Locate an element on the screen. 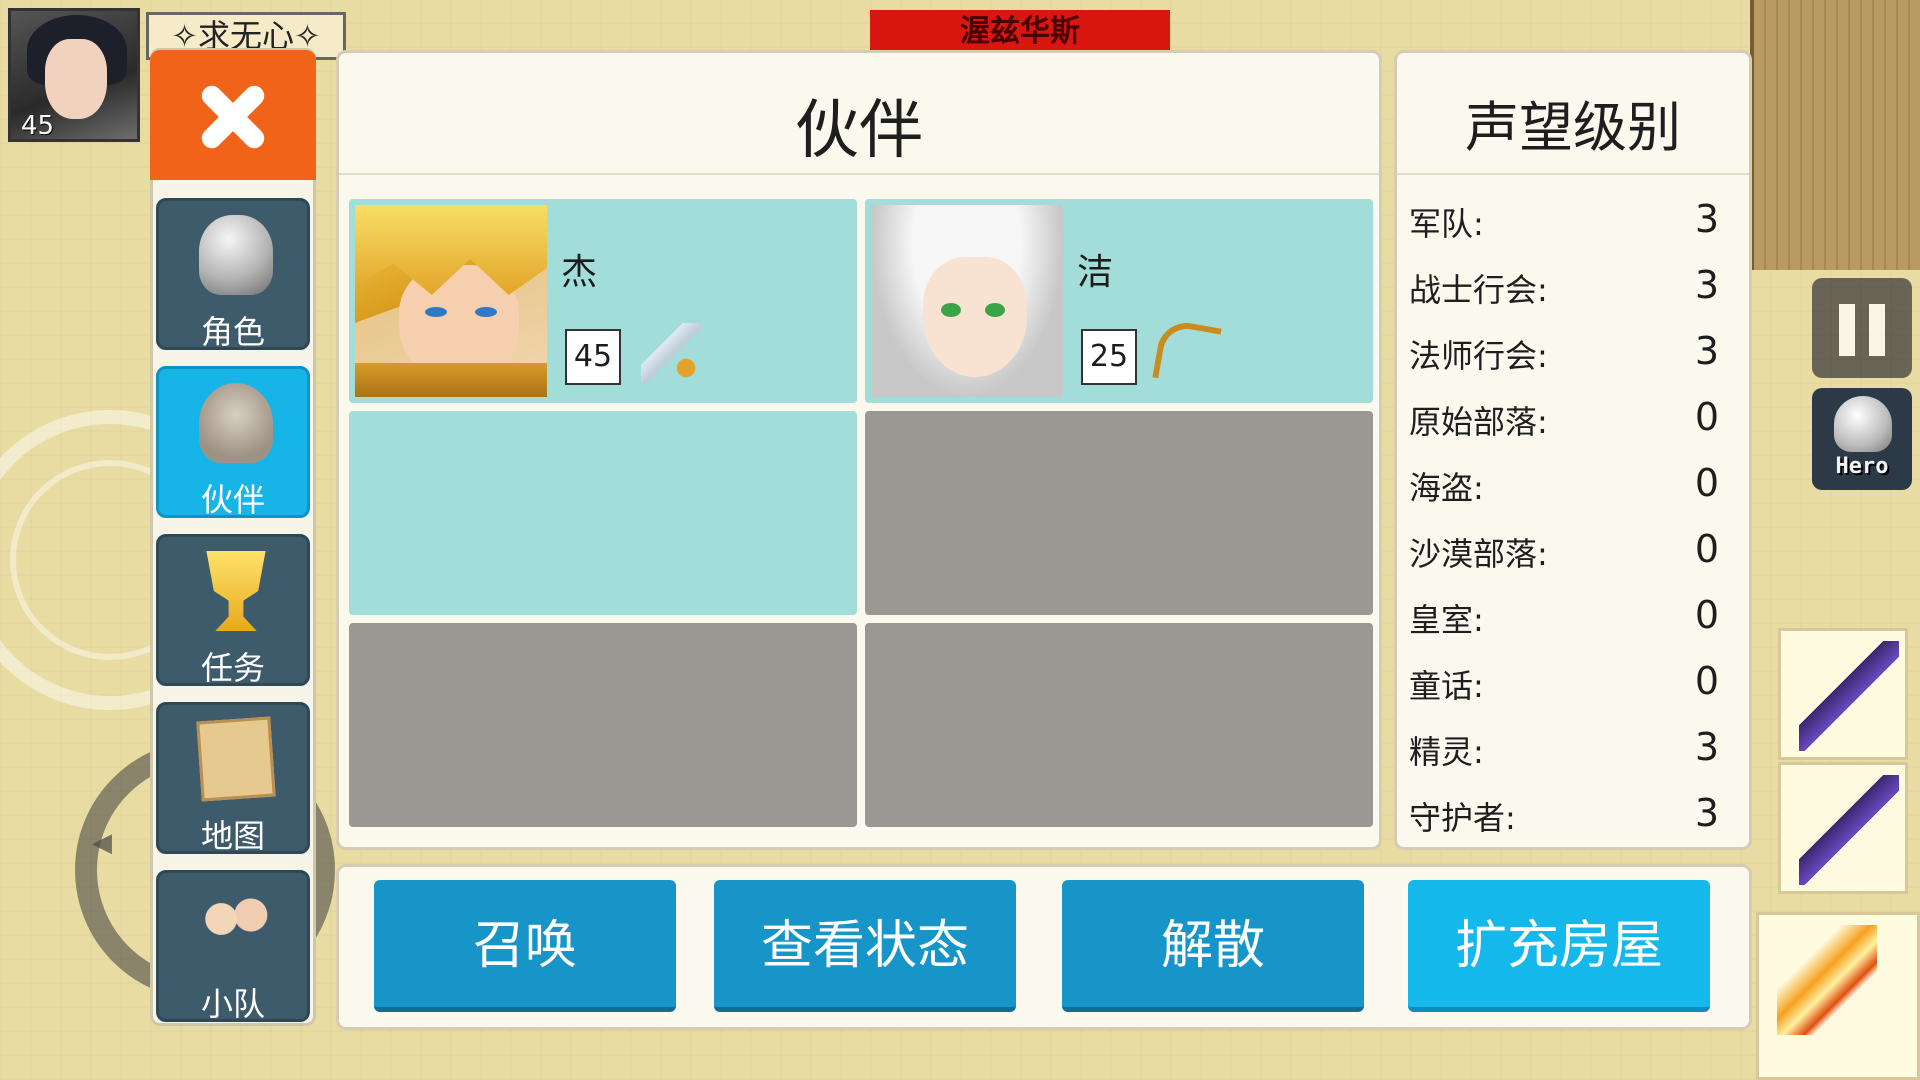  view-status-button: 查看状态 is located at coordinates (865, 946).